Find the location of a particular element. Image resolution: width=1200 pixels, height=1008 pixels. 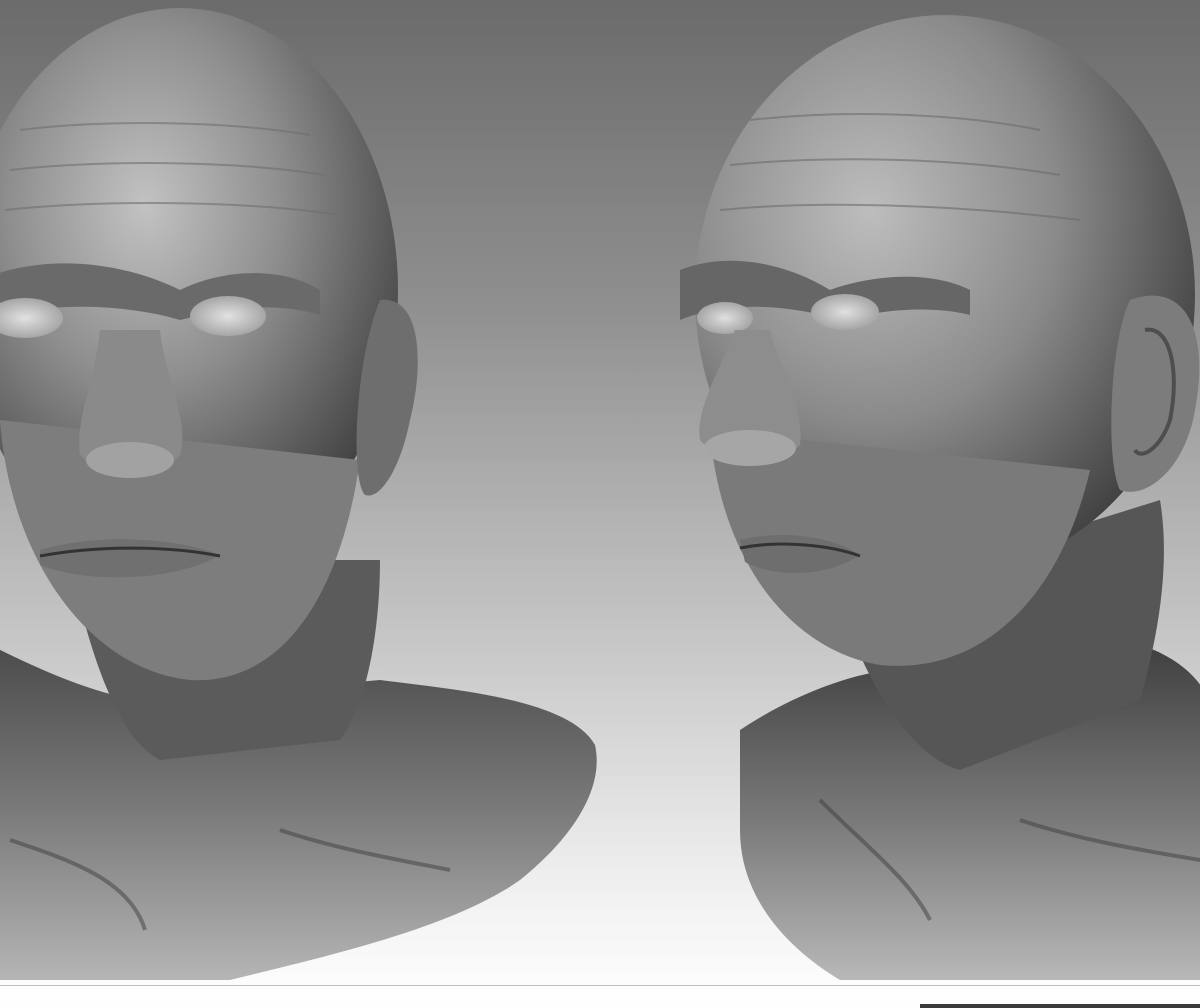

front-eye-right is located at coordinates (228, 316).